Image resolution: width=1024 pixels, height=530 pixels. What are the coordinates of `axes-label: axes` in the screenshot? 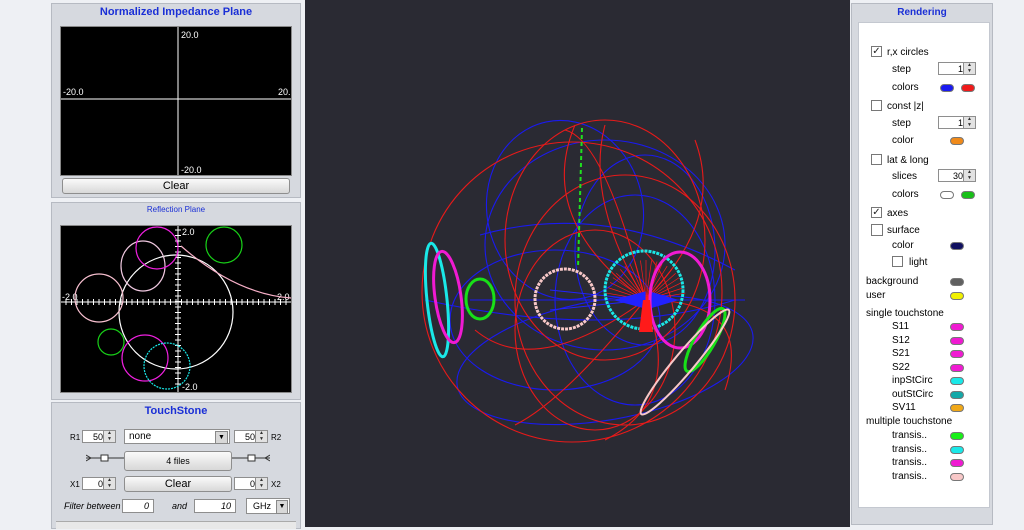 It's located at (898, 213).